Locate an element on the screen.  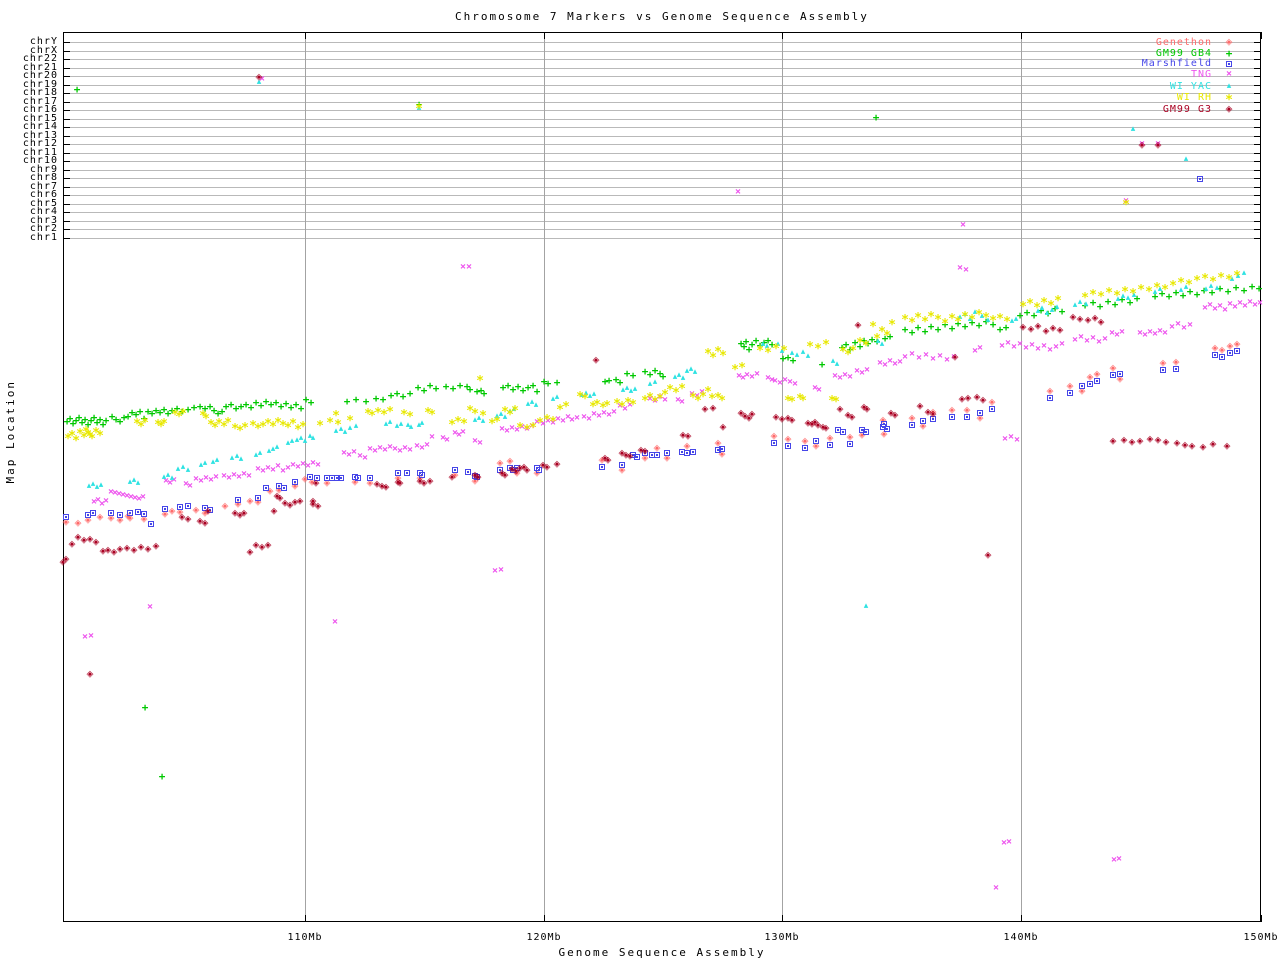
y-tick-label: chr1 is located at coordinates (43, 237).